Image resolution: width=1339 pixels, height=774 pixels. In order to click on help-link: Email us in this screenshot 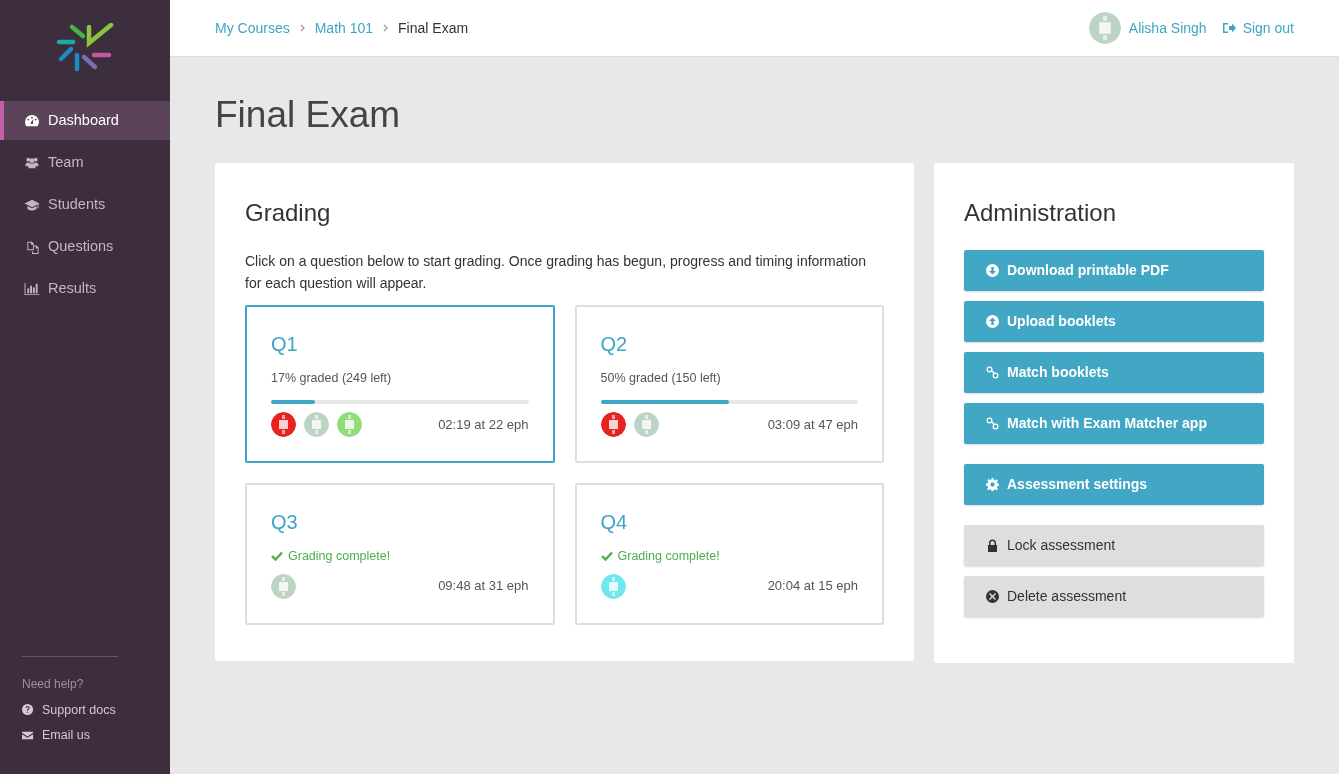, I will do `click(85, 735)`.